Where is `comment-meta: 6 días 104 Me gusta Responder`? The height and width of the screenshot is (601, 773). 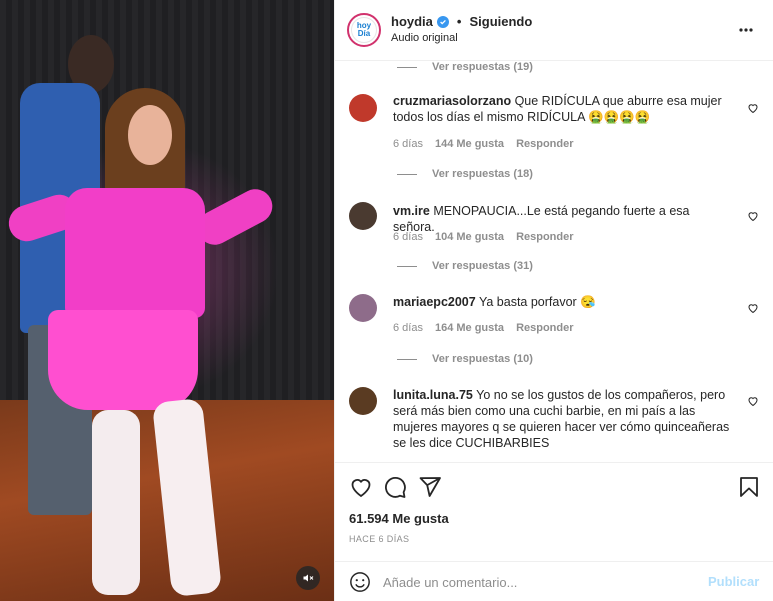
comment-meta: 6 días 104 Me gusta Responder is located at coordinates (483, 237).